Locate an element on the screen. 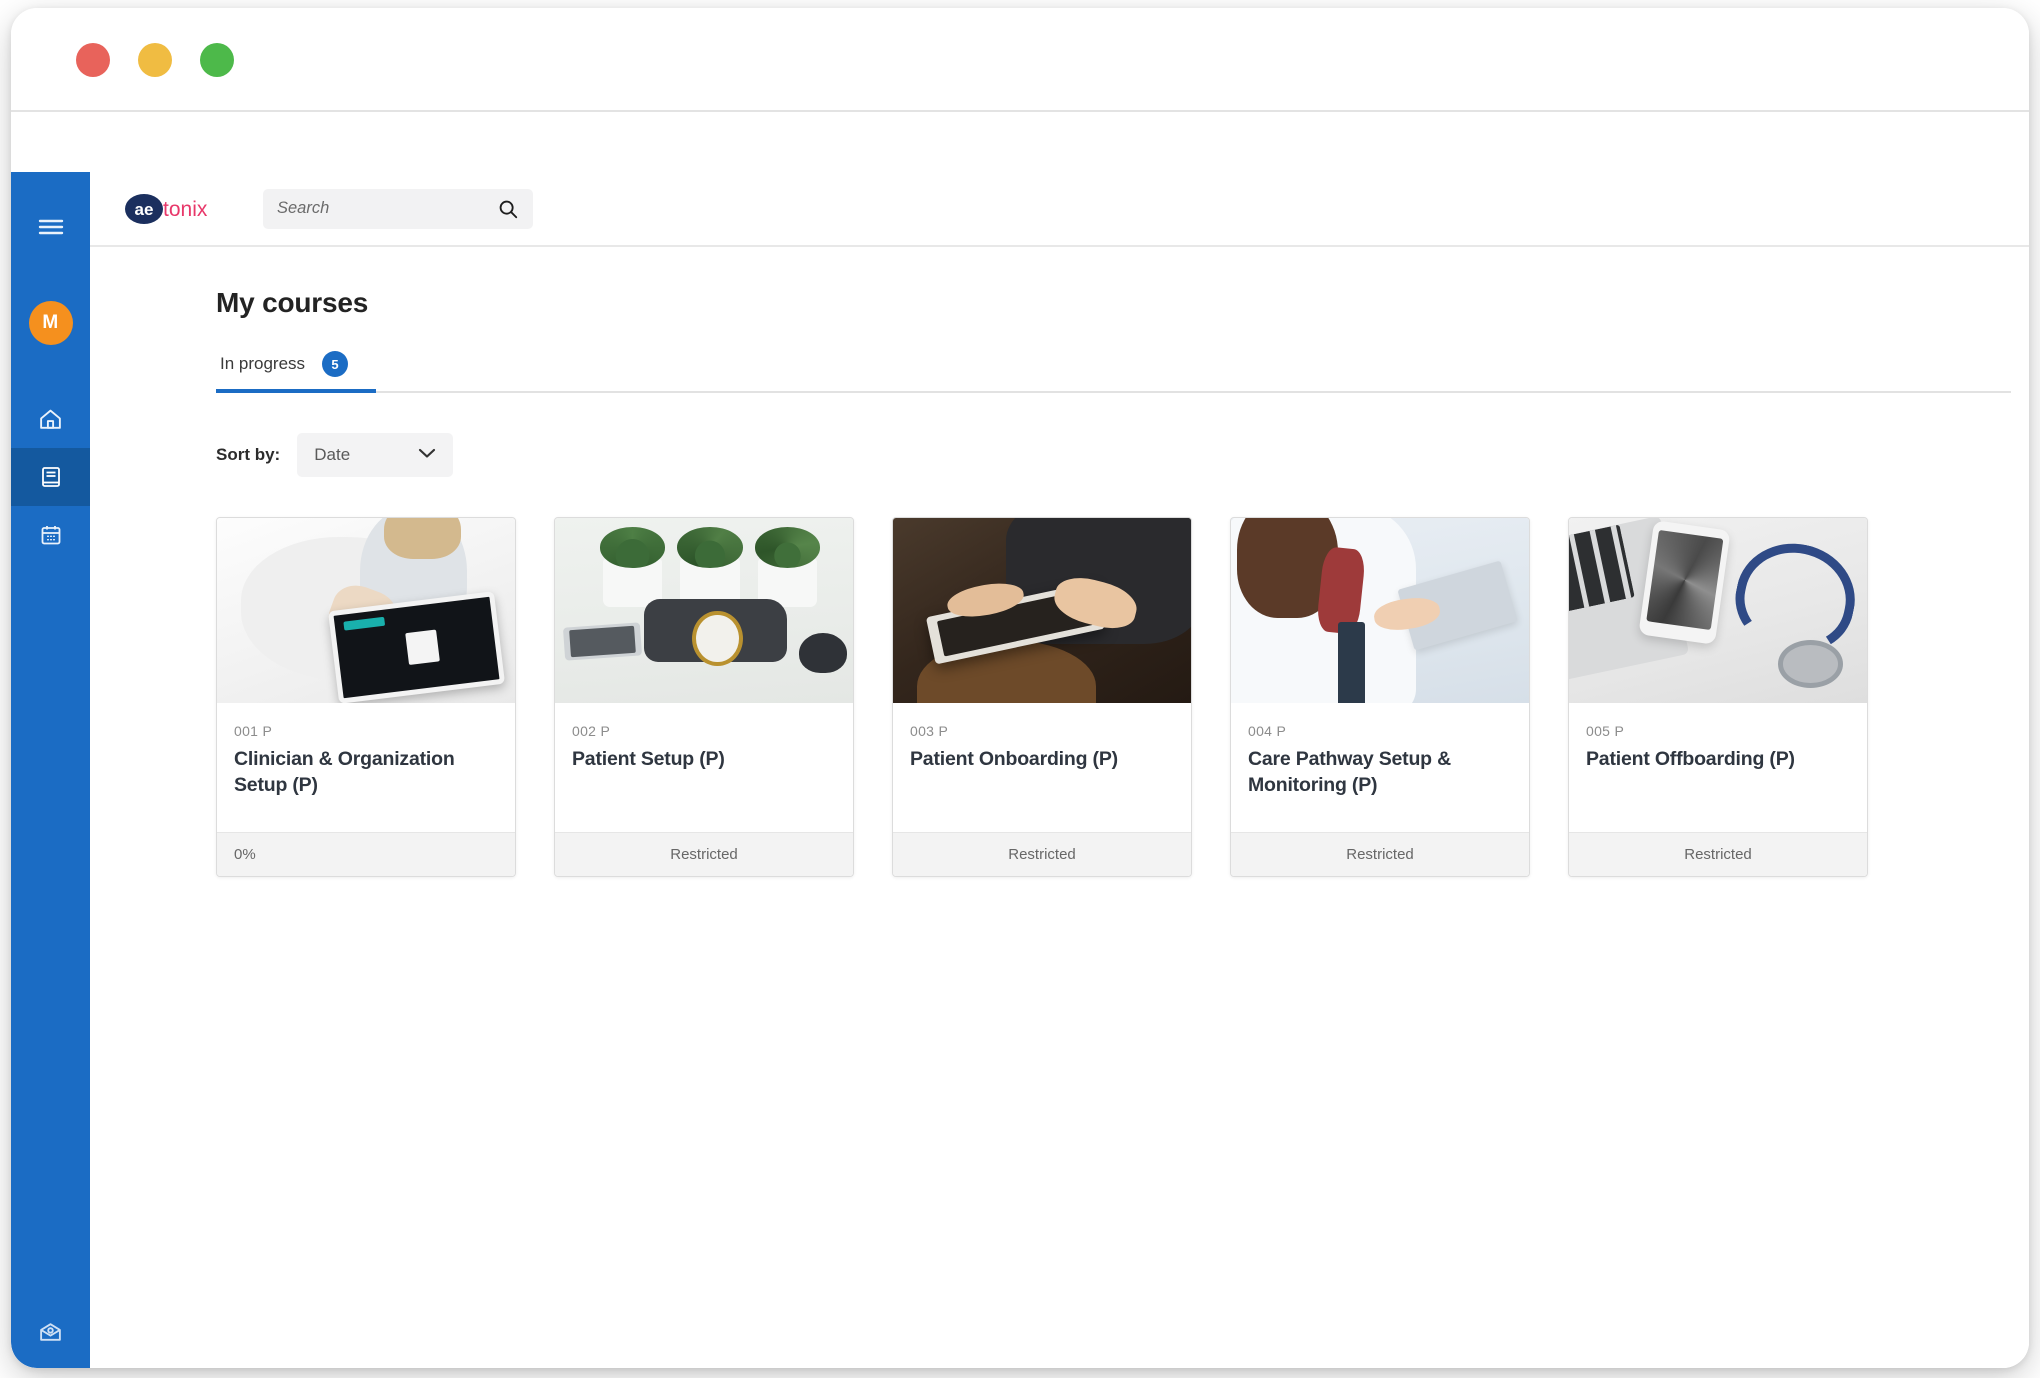  aetonix-logo: ae tonix is located at coordinates (180, 209).